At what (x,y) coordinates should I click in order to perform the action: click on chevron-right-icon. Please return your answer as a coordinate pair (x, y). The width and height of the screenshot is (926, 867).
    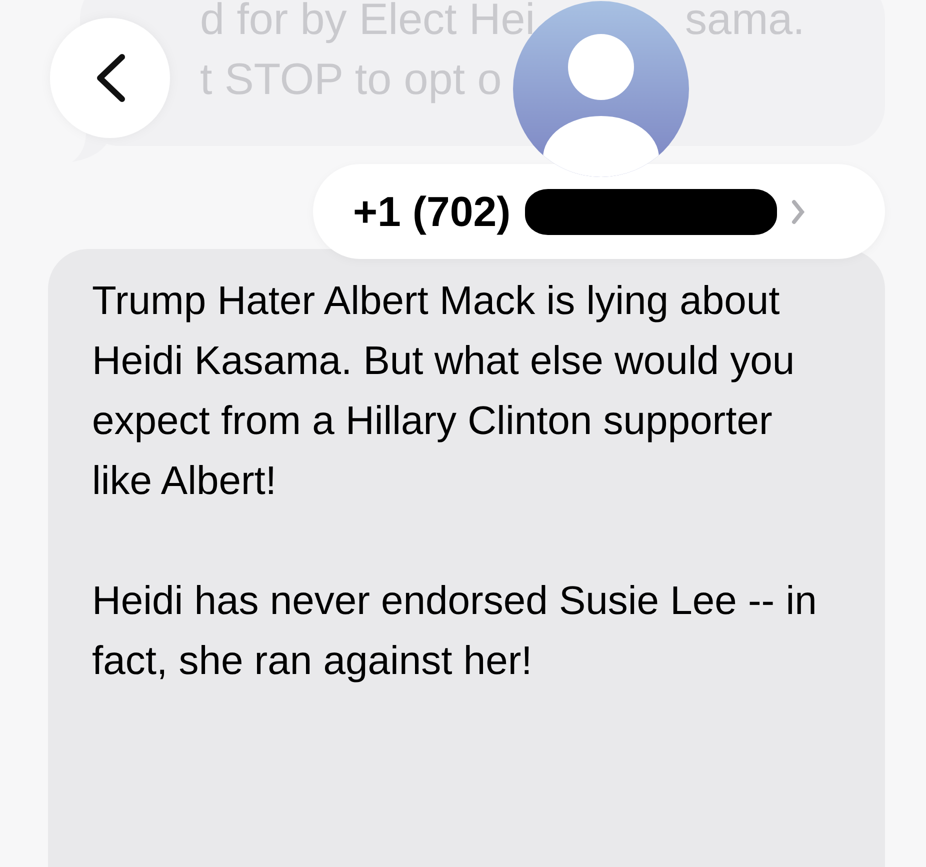
    Looking at the image, I should click on (797, 211).